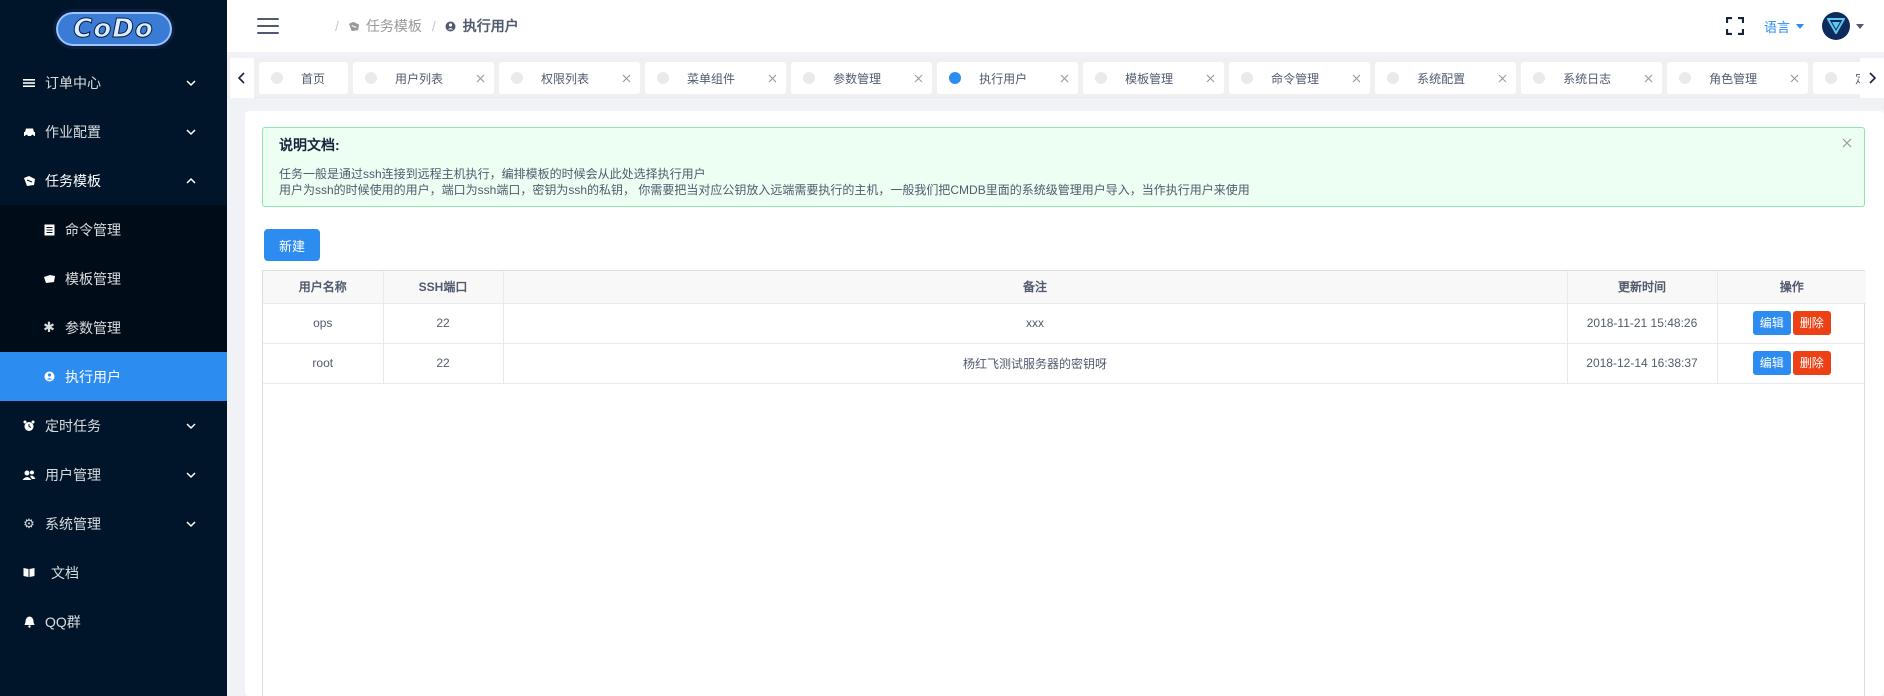 The width and height of the screenshot is (1884, 696). Describe the element at coordinates (113, 278) in the screenshot. I see `sidebar-item-template-management: 模板管理` at that location.